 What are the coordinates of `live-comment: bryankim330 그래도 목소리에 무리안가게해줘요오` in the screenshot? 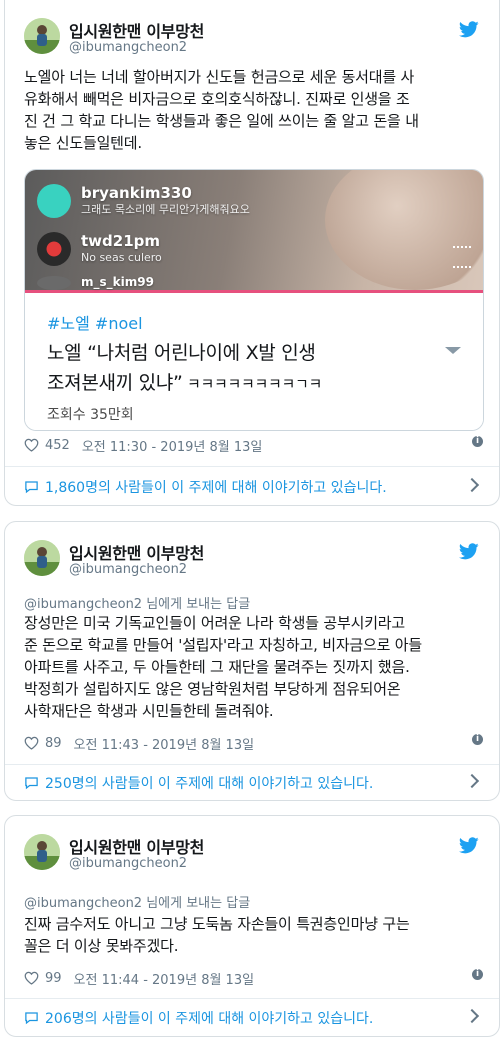 It's located at (143, 201).